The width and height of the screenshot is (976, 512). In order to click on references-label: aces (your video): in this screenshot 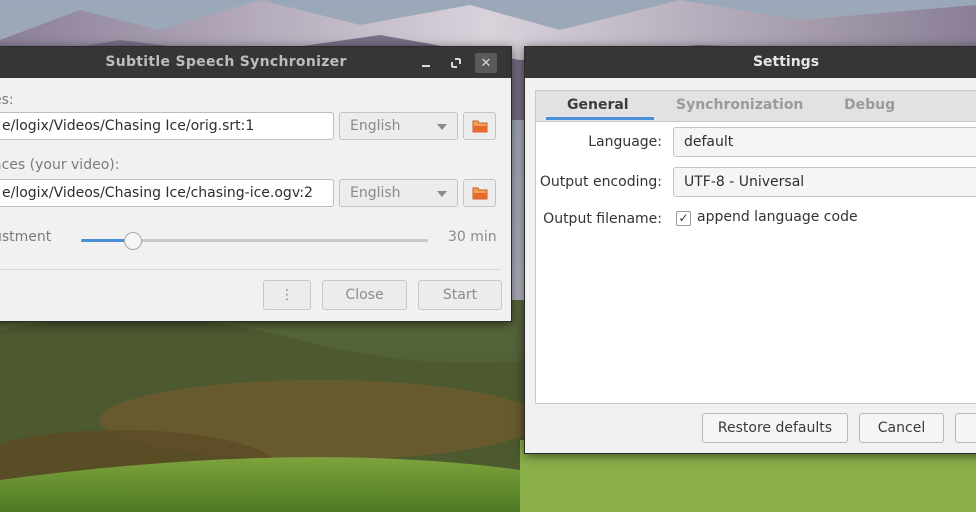, I will do `click(60, 165)`.